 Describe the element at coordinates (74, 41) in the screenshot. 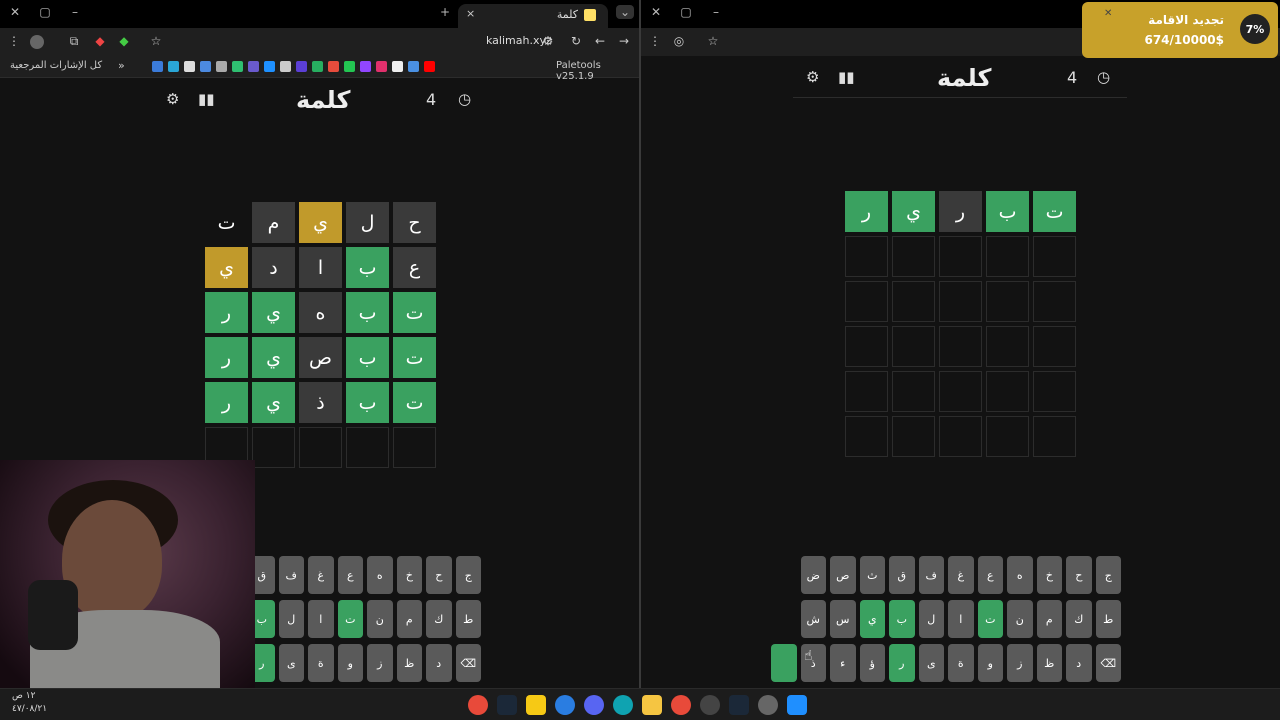

I see `extensions-icon: ⧉` at that location.